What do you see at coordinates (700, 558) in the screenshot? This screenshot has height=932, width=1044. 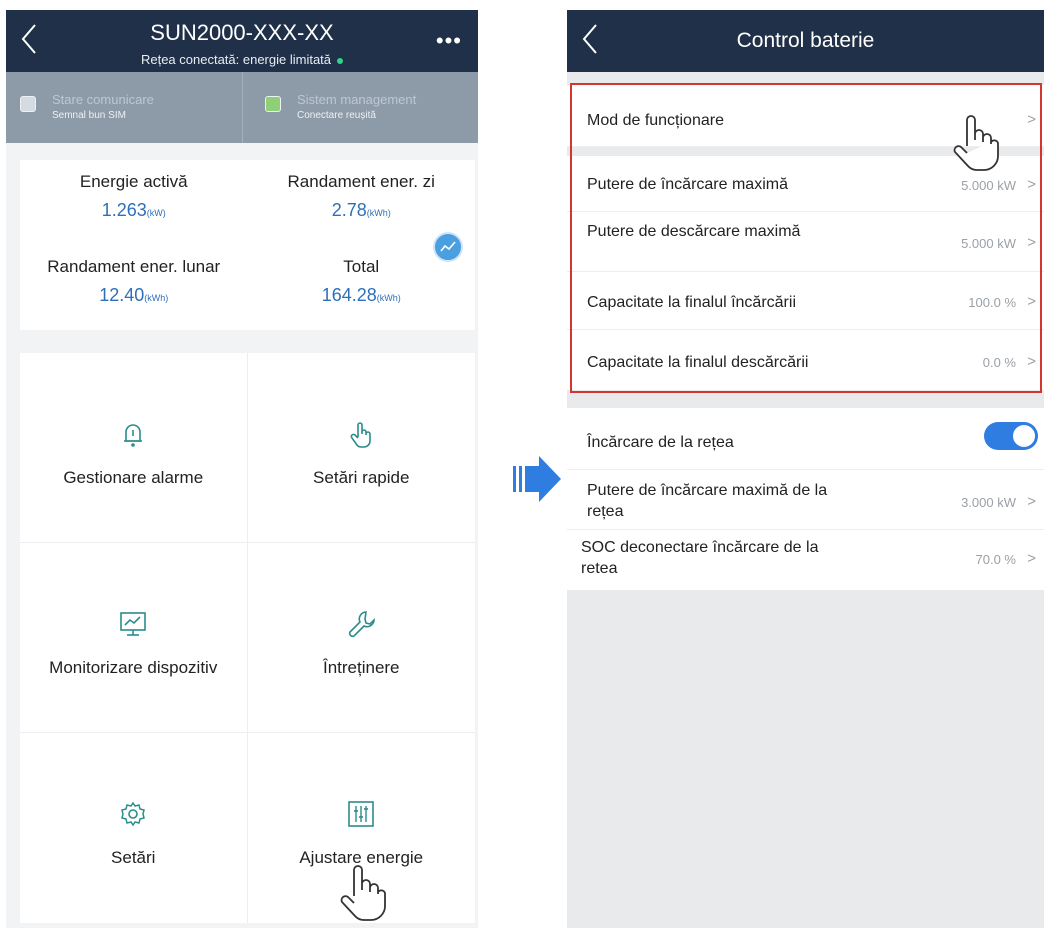 I see `row-grid-charge-cutoff-soc-label: SOC deconectare încărcare de la retea` at bounding box center [700, 558].